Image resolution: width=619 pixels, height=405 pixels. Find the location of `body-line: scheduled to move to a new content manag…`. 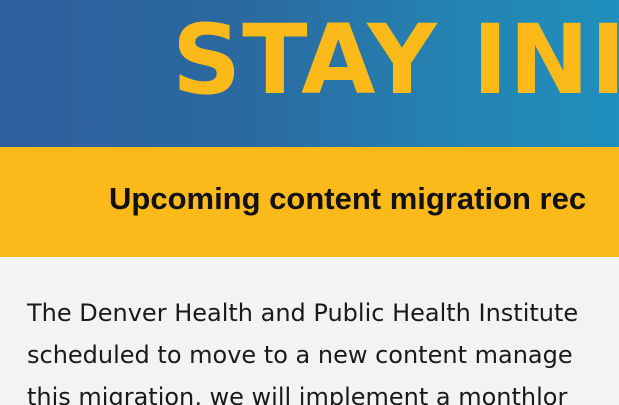

body-line: scheduled to move to a new content manag… is located at coordinates (300, 355).